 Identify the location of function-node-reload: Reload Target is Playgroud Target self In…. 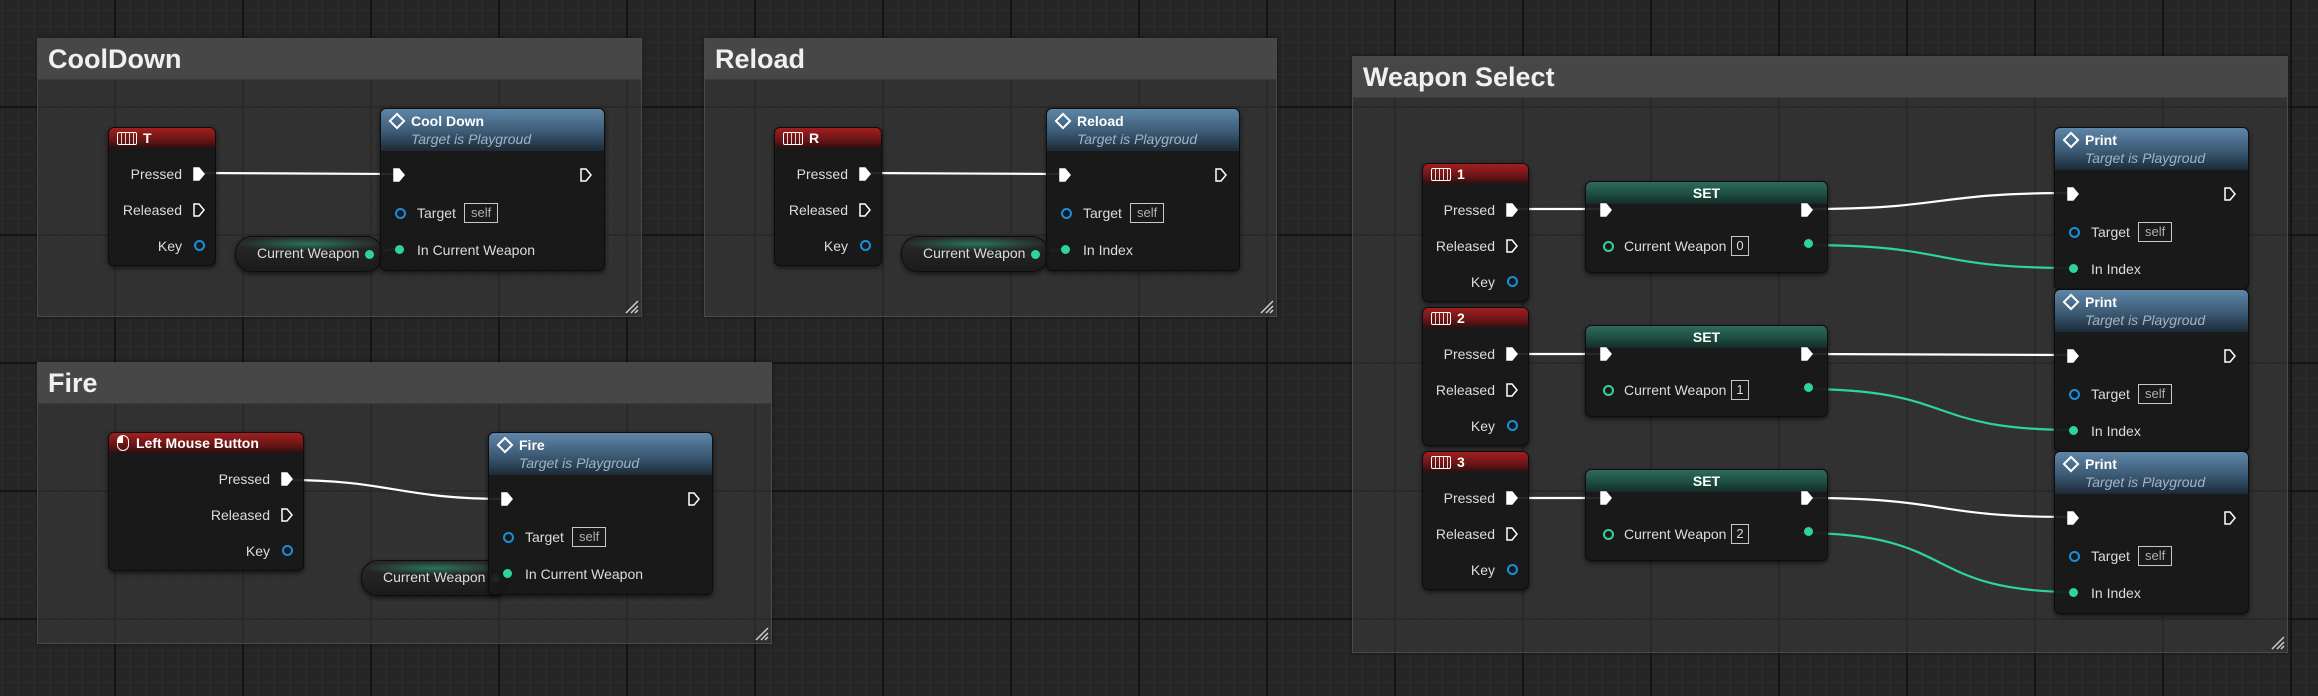
(1143, 189).